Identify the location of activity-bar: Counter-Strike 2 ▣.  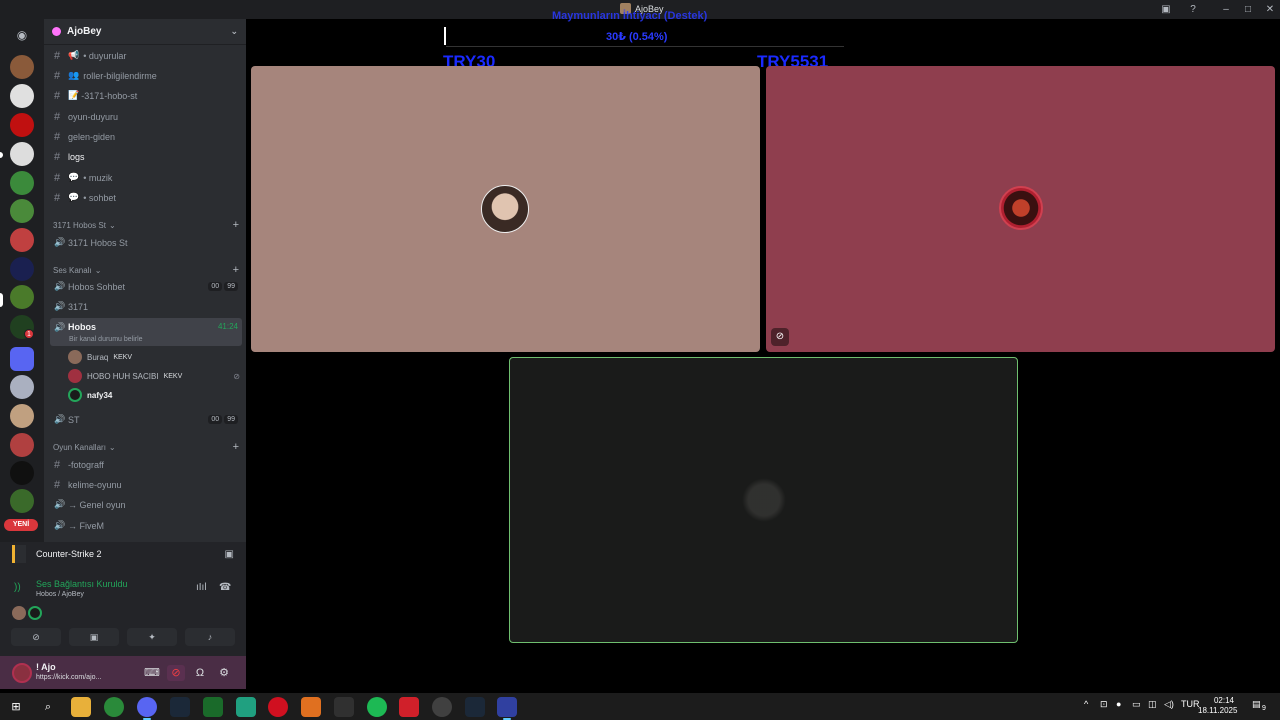
(123, 554).